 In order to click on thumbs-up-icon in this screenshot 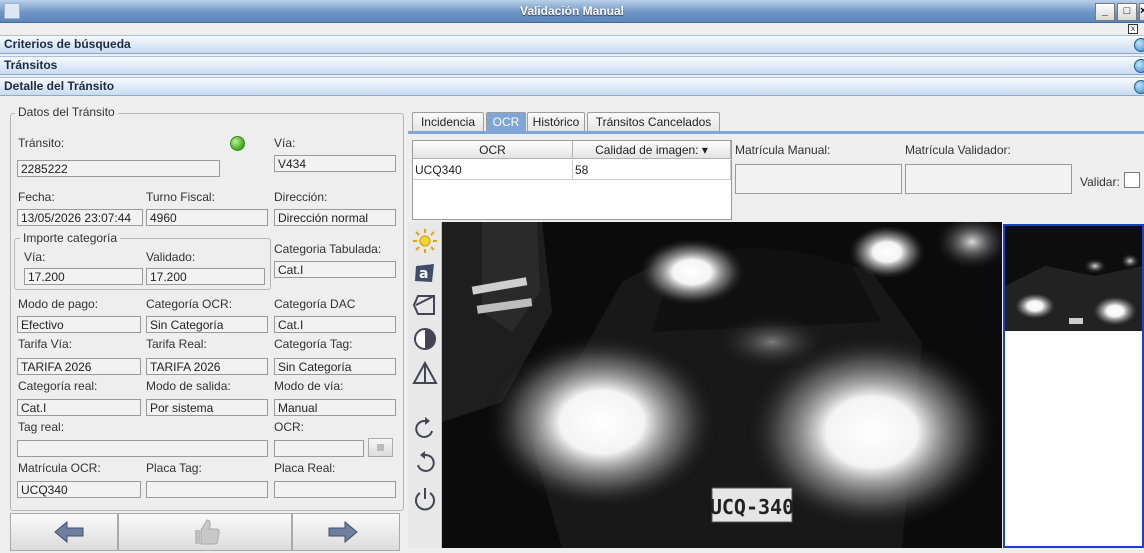, I will do `click(207, 532)`.